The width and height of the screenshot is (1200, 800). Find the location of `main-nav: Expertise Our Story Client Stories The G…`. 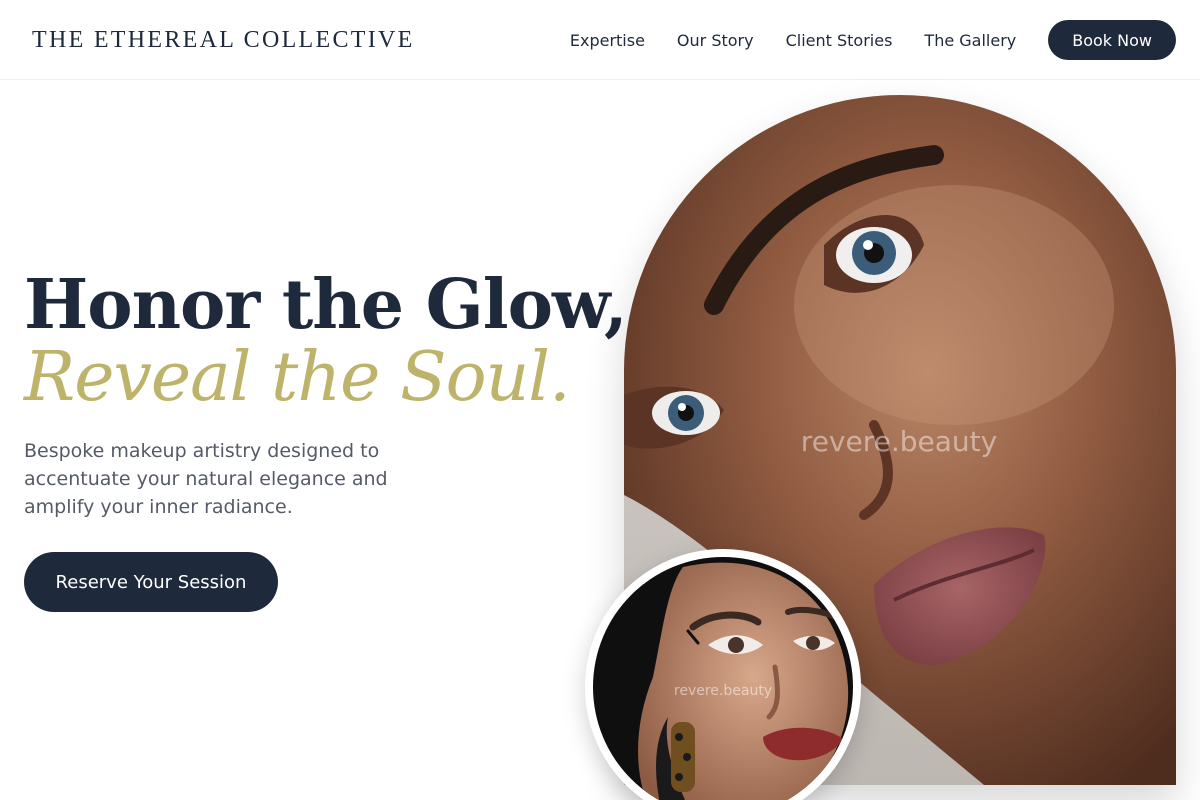

main-nav: Expertise Our Story Client Stories The G… is located at coordinates (873, 40).